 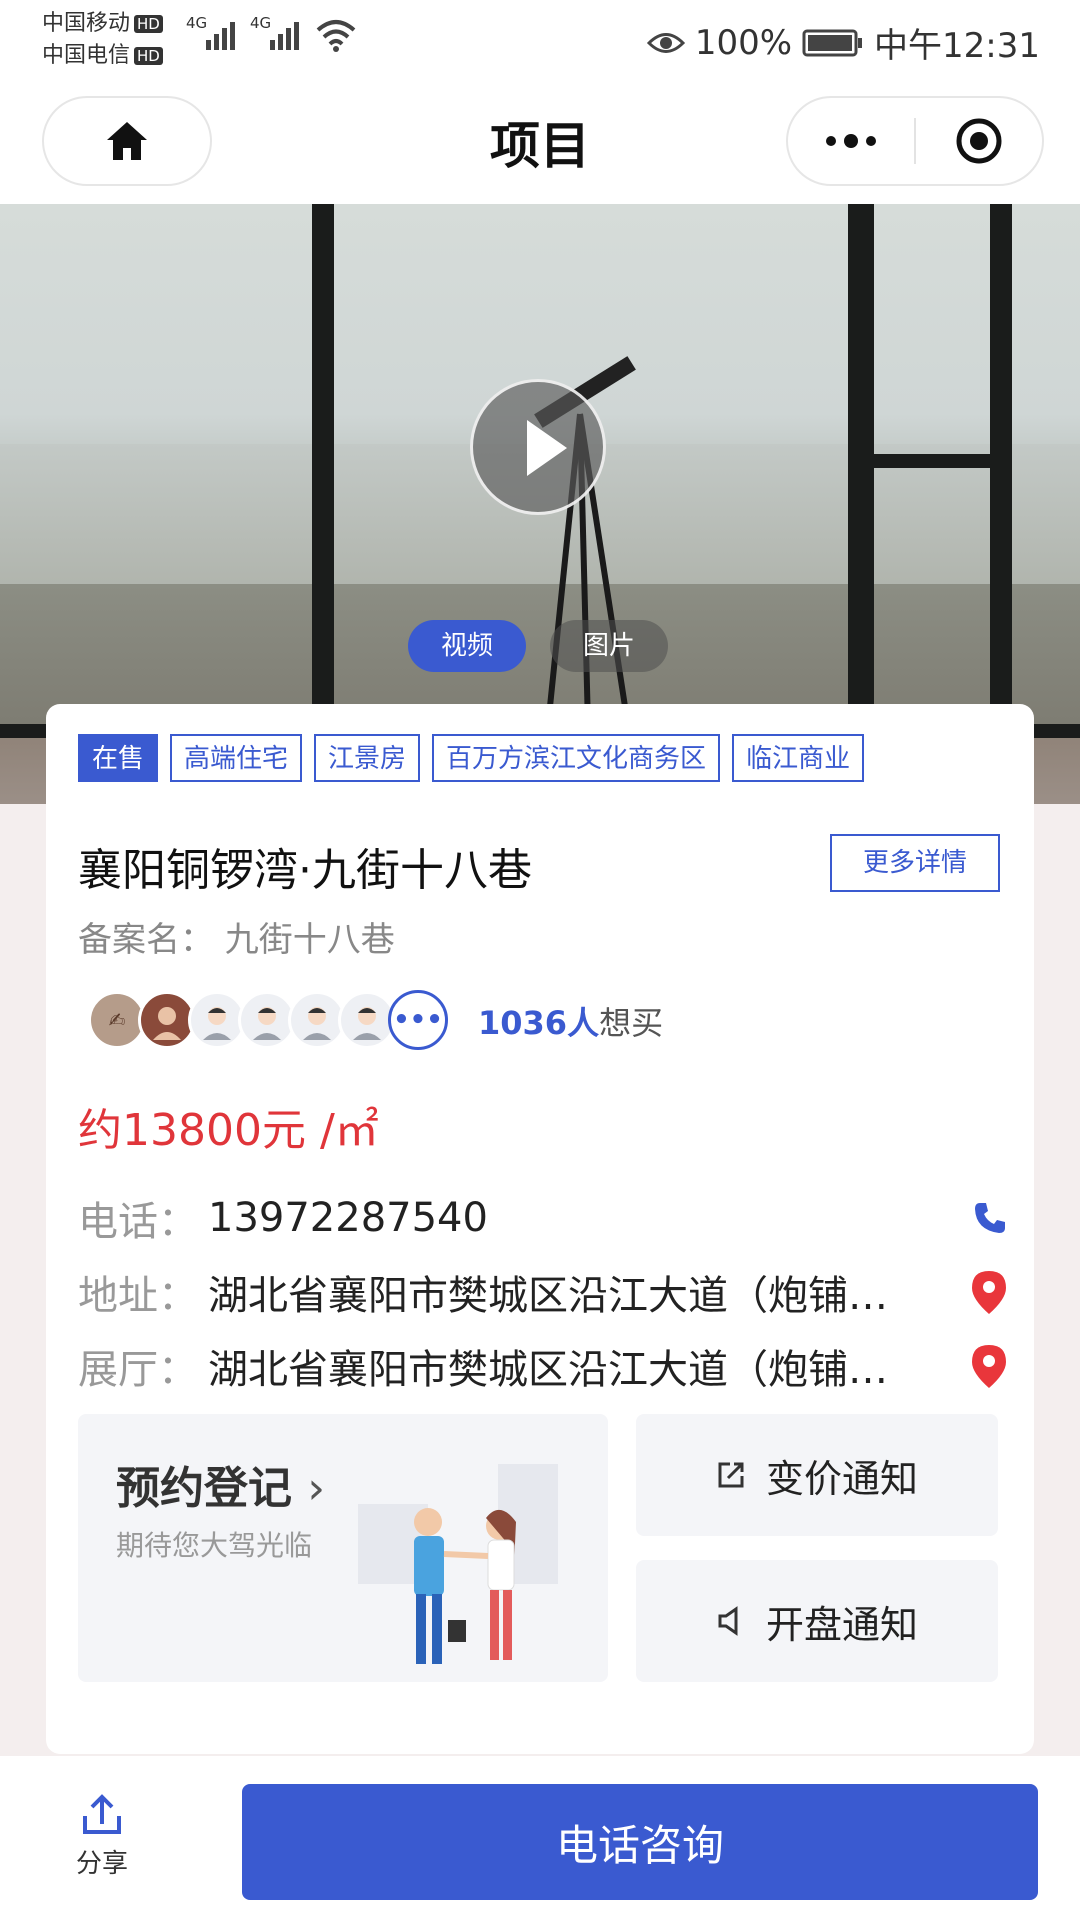 What do you see at coordinates (458, 1564) in the screenshot?
I see `handshake-illustration` at bounding box center [458, 1564].